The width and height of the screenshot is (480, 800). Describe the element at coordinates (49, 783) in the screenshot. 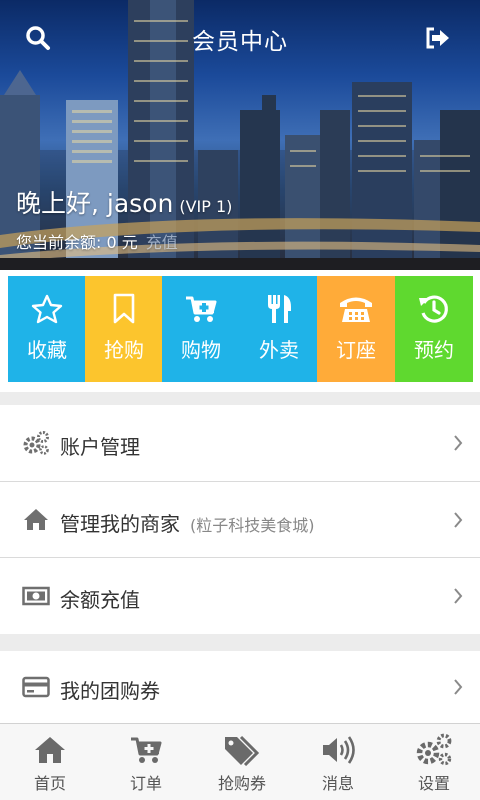

I see `nav-label: 首页` at that location.